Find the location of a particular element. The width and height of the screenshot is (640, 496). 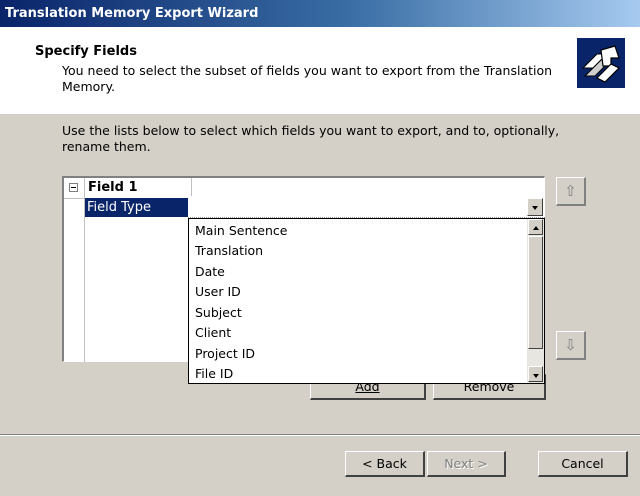

dropdown-option: Main Sentence is located at coordinates (241, 231).